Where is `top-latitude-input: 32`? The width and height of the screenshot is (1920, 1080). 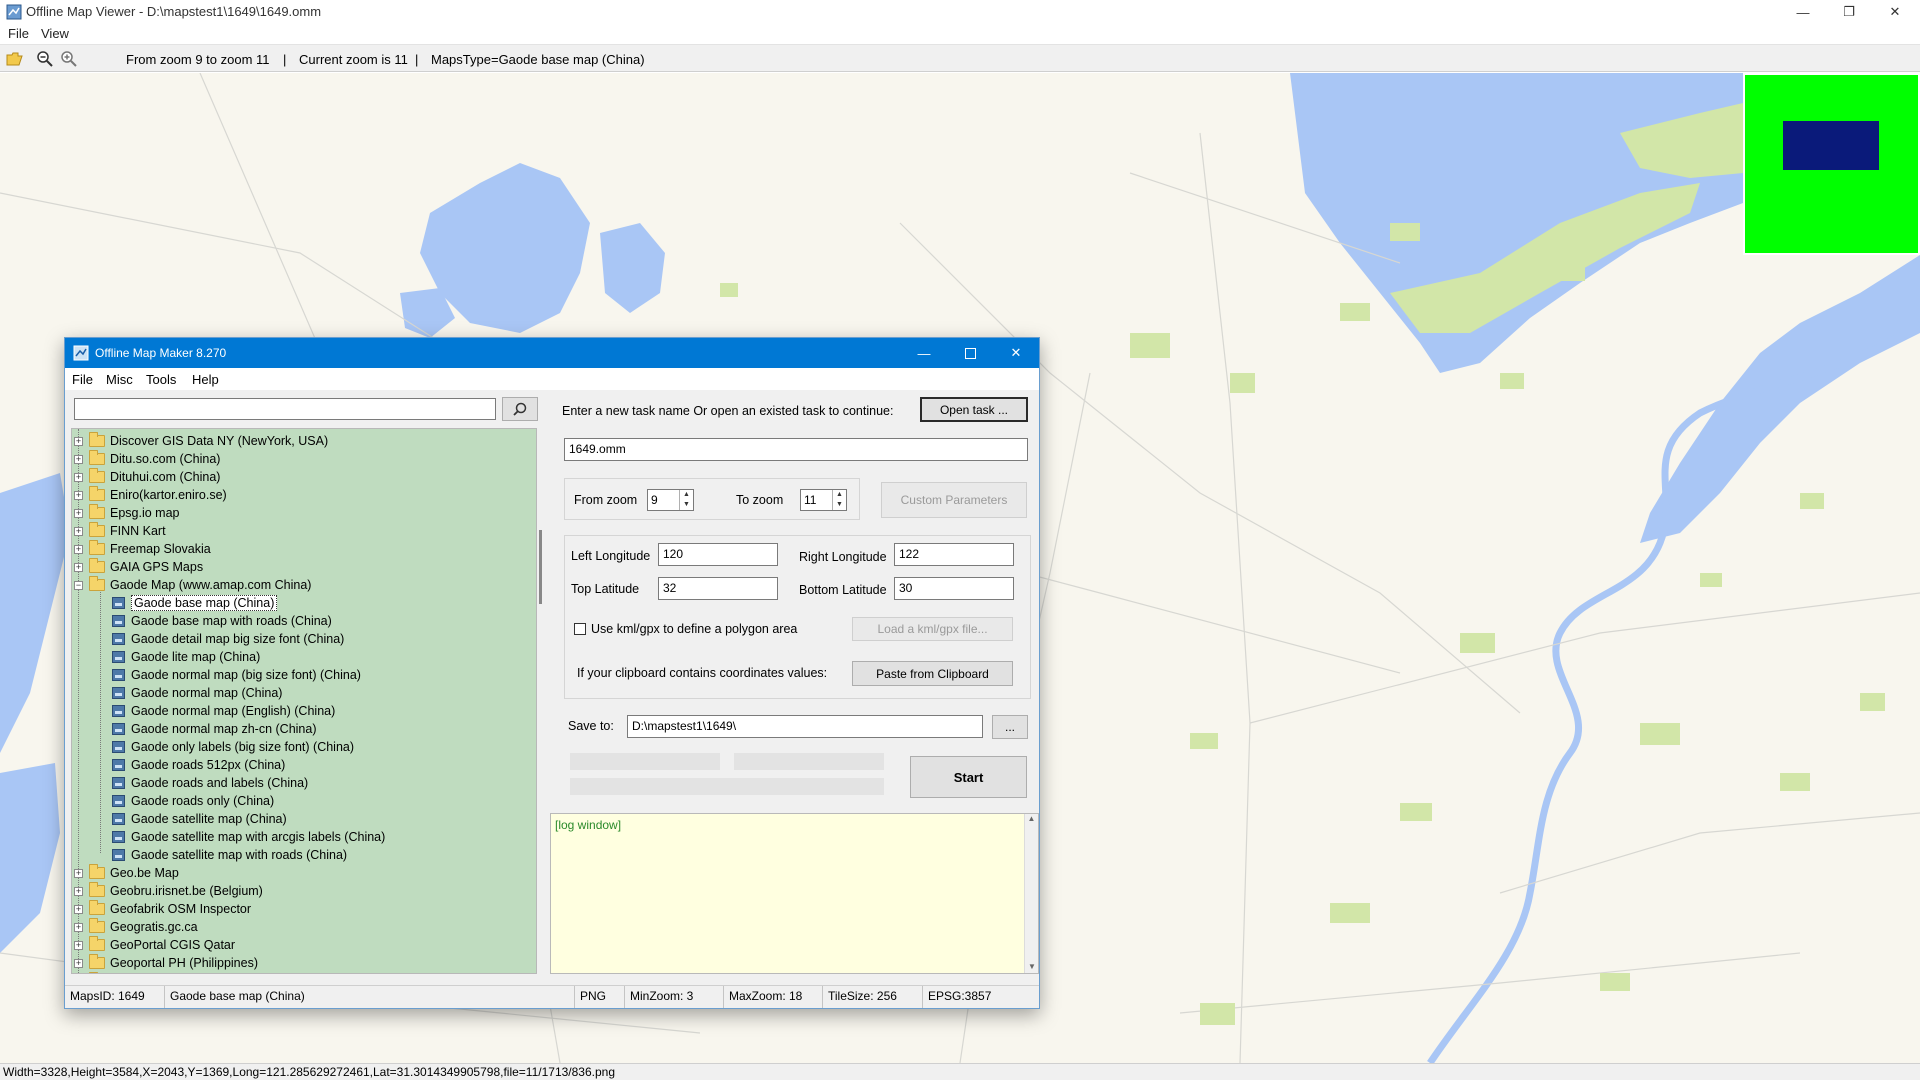
top-latitude-input: 32 is located at coordinates (718, 588).